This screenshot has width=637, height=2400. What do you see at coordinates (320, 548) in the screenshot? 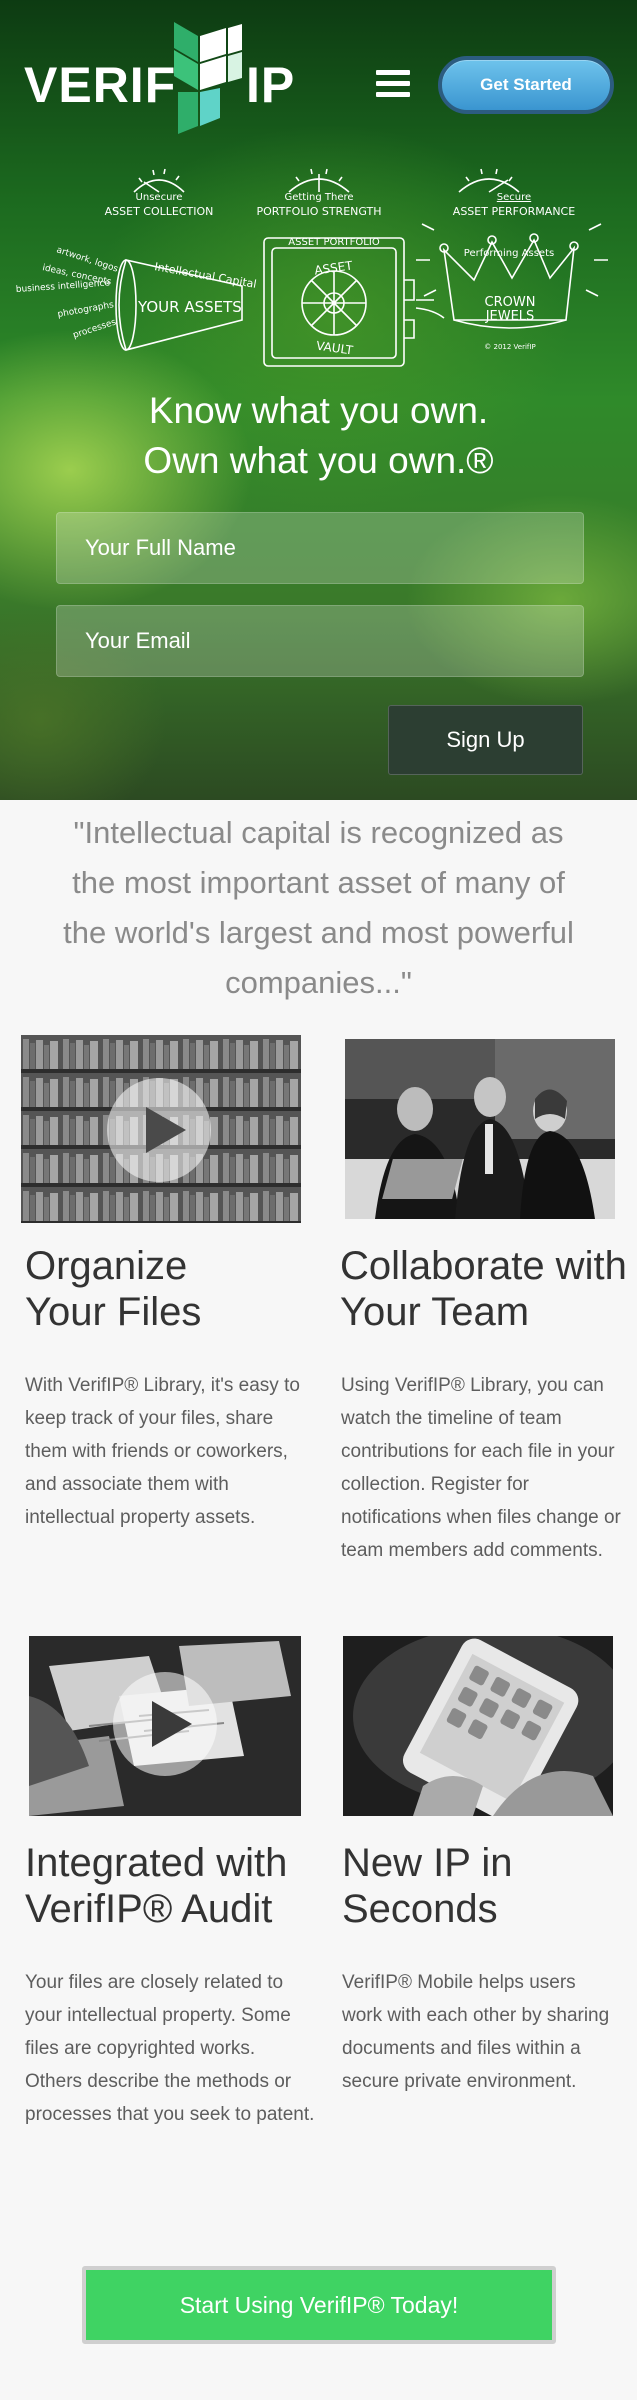
I see `full-name-field: Your Full Name` at bounding box center [320, 548].